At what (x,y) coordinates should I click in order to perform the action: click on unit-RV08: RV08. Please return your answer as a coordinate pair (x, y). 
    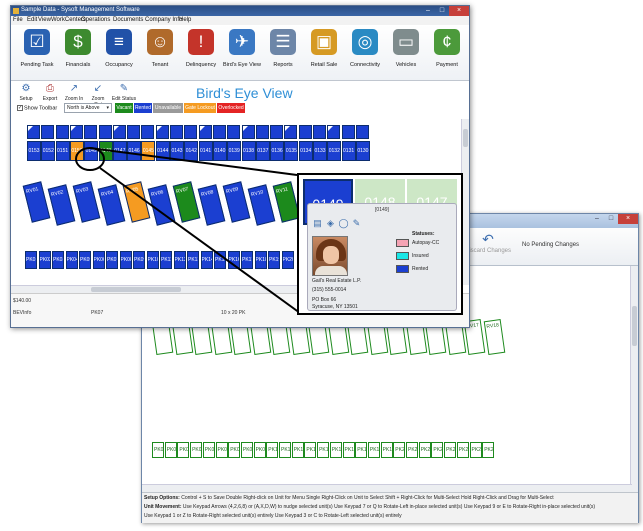
    Looking at the image, I should click on (211, 205).